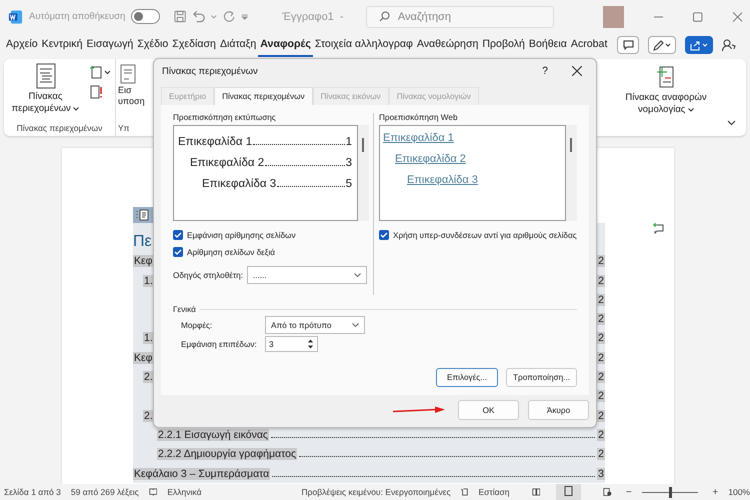  I want to click on ribbon-tab: Αρχείο, so click(22, 45).